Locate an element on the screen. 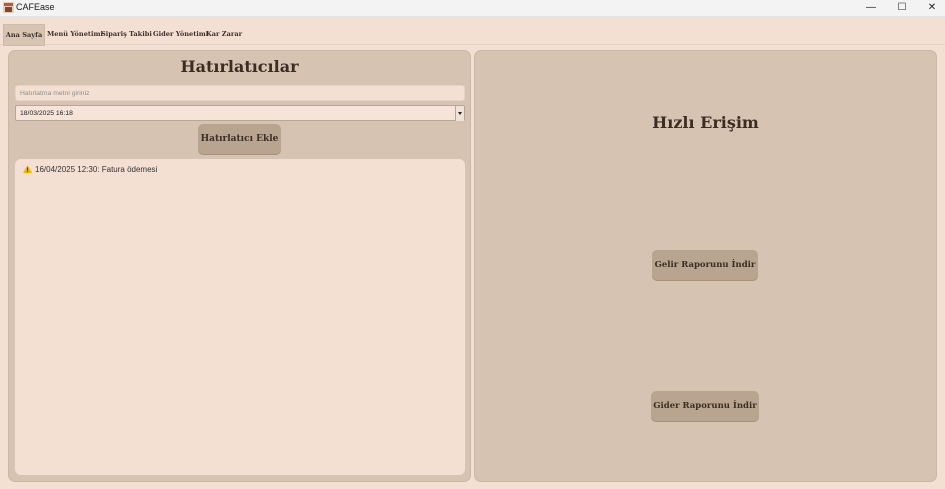 Image resolution: width=945 pixels, height=489 pixels. window-title: CAFEase is located at coordinates (35, 7).